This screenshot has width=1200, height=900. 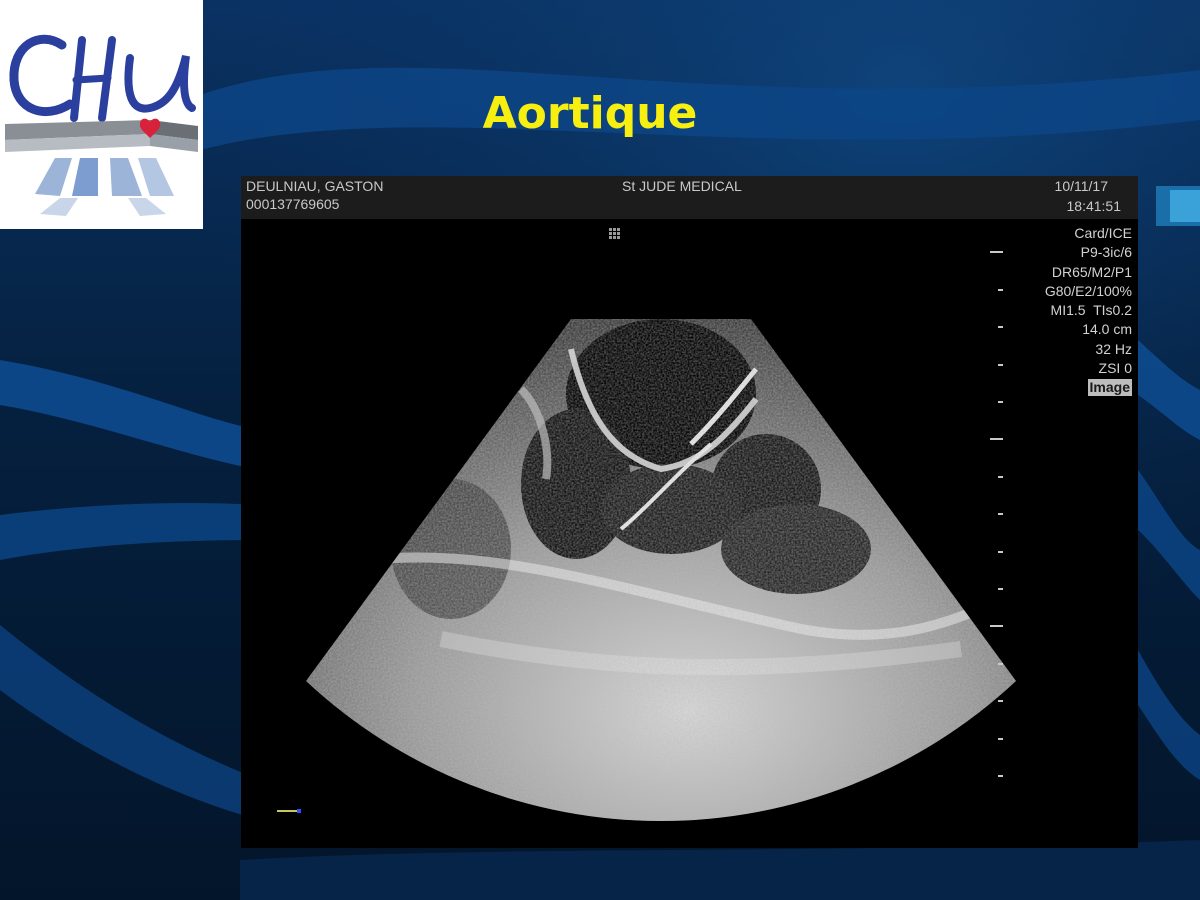 What do you see at coordinates (1107, 329) in the screenshot?
I see `param-depth: 14.0 cm` at bounding box center [1107, 329].